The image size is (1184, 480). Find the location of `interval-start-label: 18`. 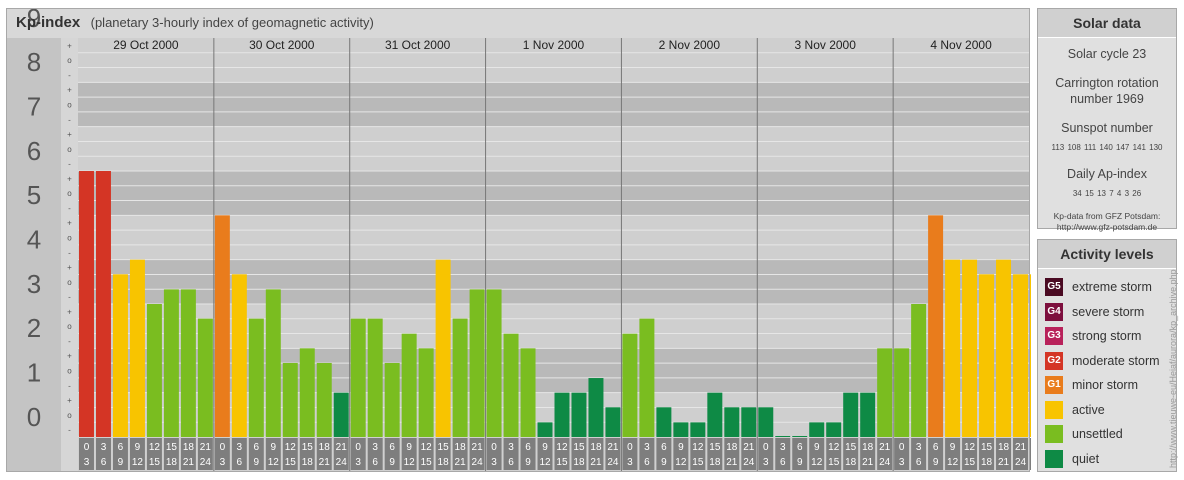

interval-start-label: 18 is located at coordinates (461, 447).